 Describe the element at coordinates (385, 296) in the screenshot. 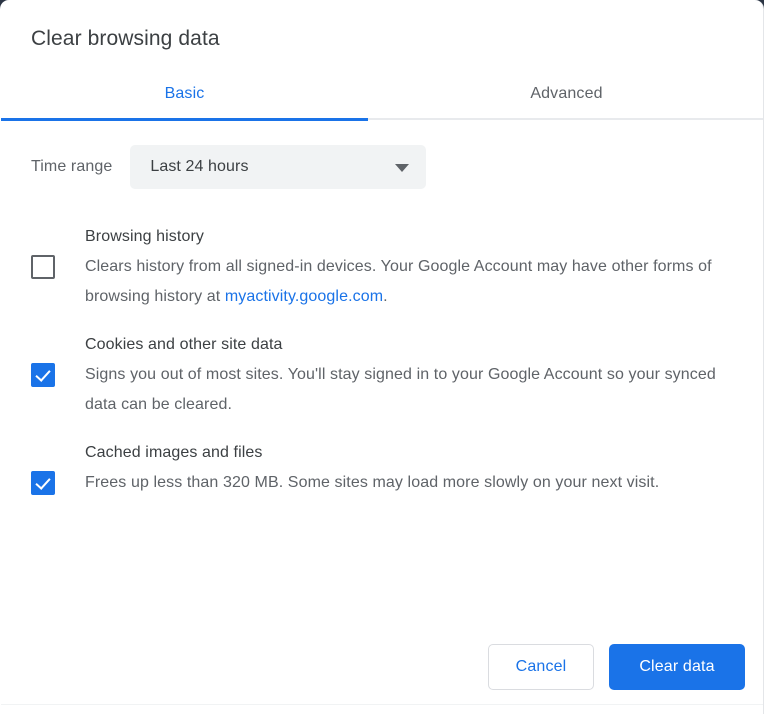

I see `option-description-tail: .` at that location.